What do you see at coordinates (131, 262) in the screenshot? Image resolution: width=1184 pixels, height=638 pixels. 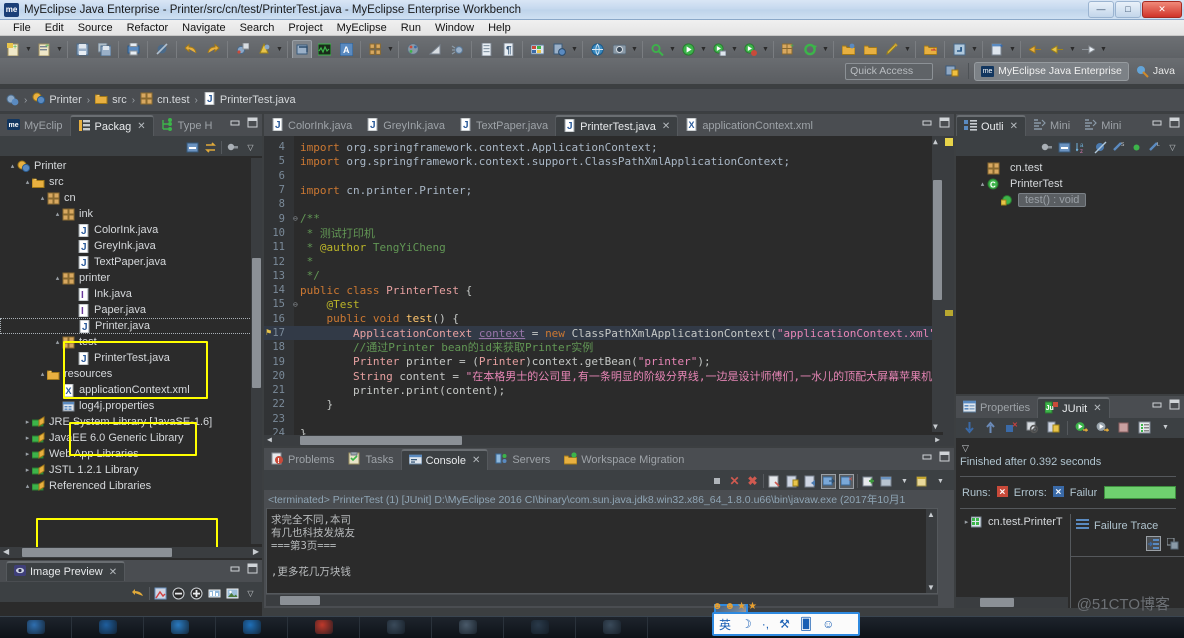 I see `tree-item-textpaper-java: J TextPaper.java` at bounding box center [131, 262].